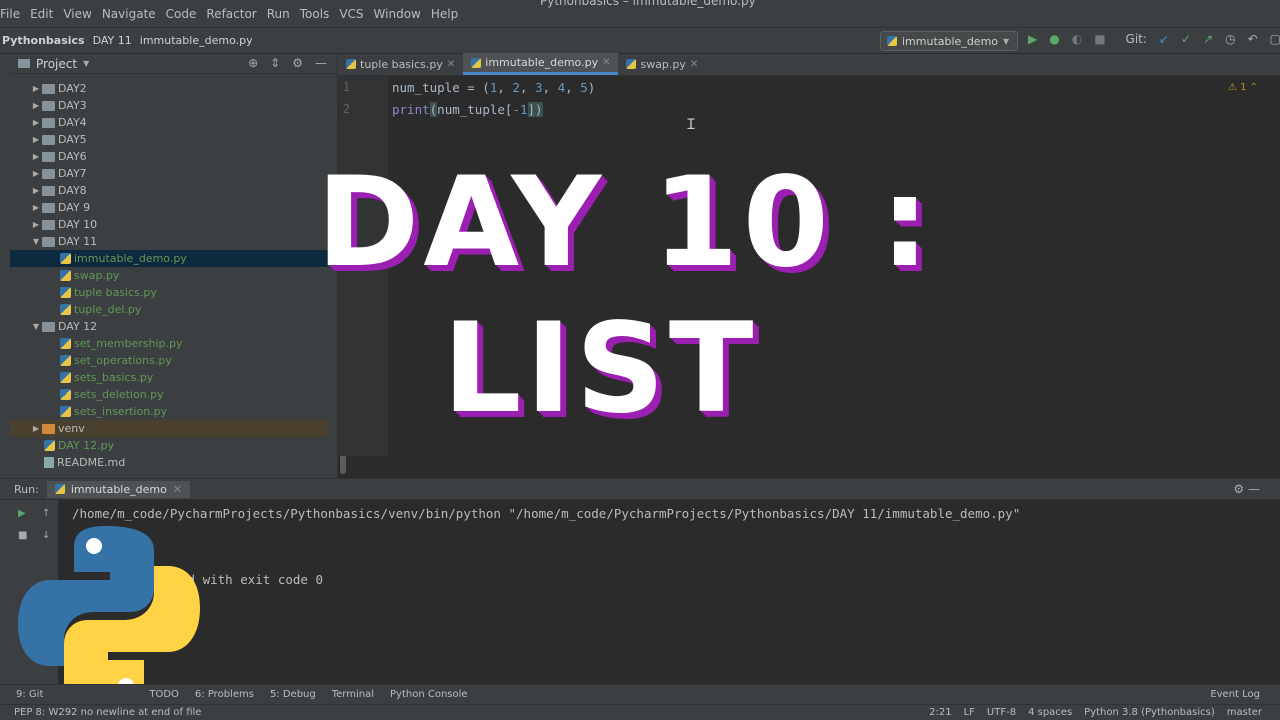 This screenshot has height=720, width=1280. Describe the element at coordinates (72, 139) in the screenshot. I see `tree-item-label: DAY5` at that location.